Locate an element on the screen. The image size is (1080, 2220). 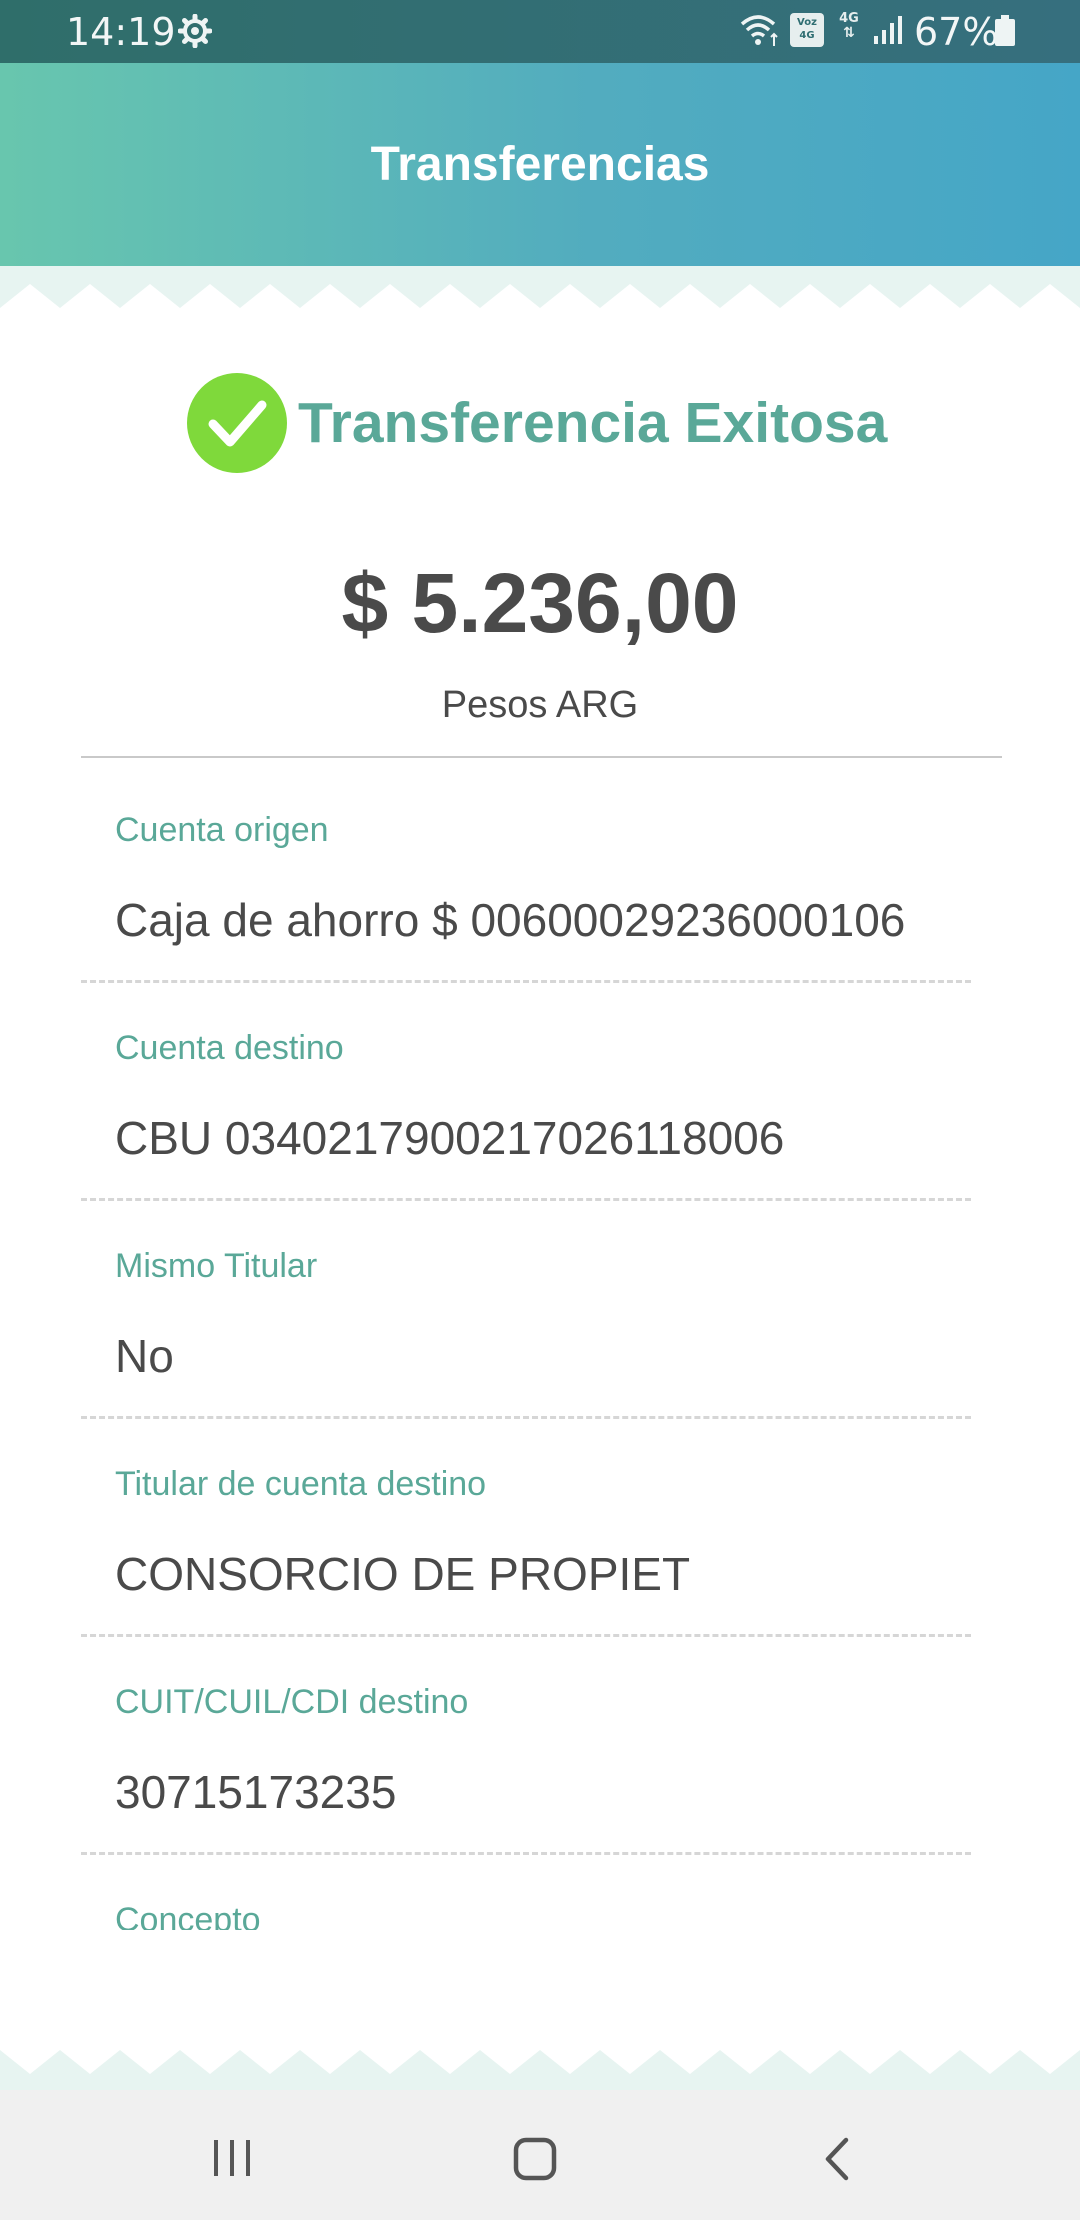
field-cuit-destino: CUIT/CUIL/CDI destino 30715173235 is located at coordinates (540, 1742).